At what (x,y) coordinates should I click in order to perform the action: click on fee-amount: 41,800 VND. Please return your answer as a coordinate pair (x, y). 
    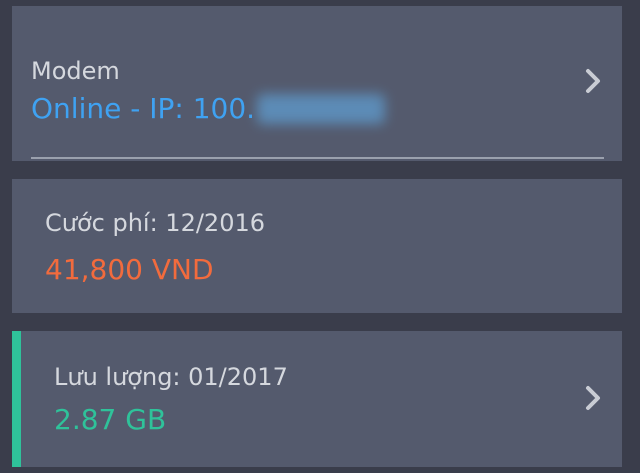
    Looking at the image, I should click on (129, 269).